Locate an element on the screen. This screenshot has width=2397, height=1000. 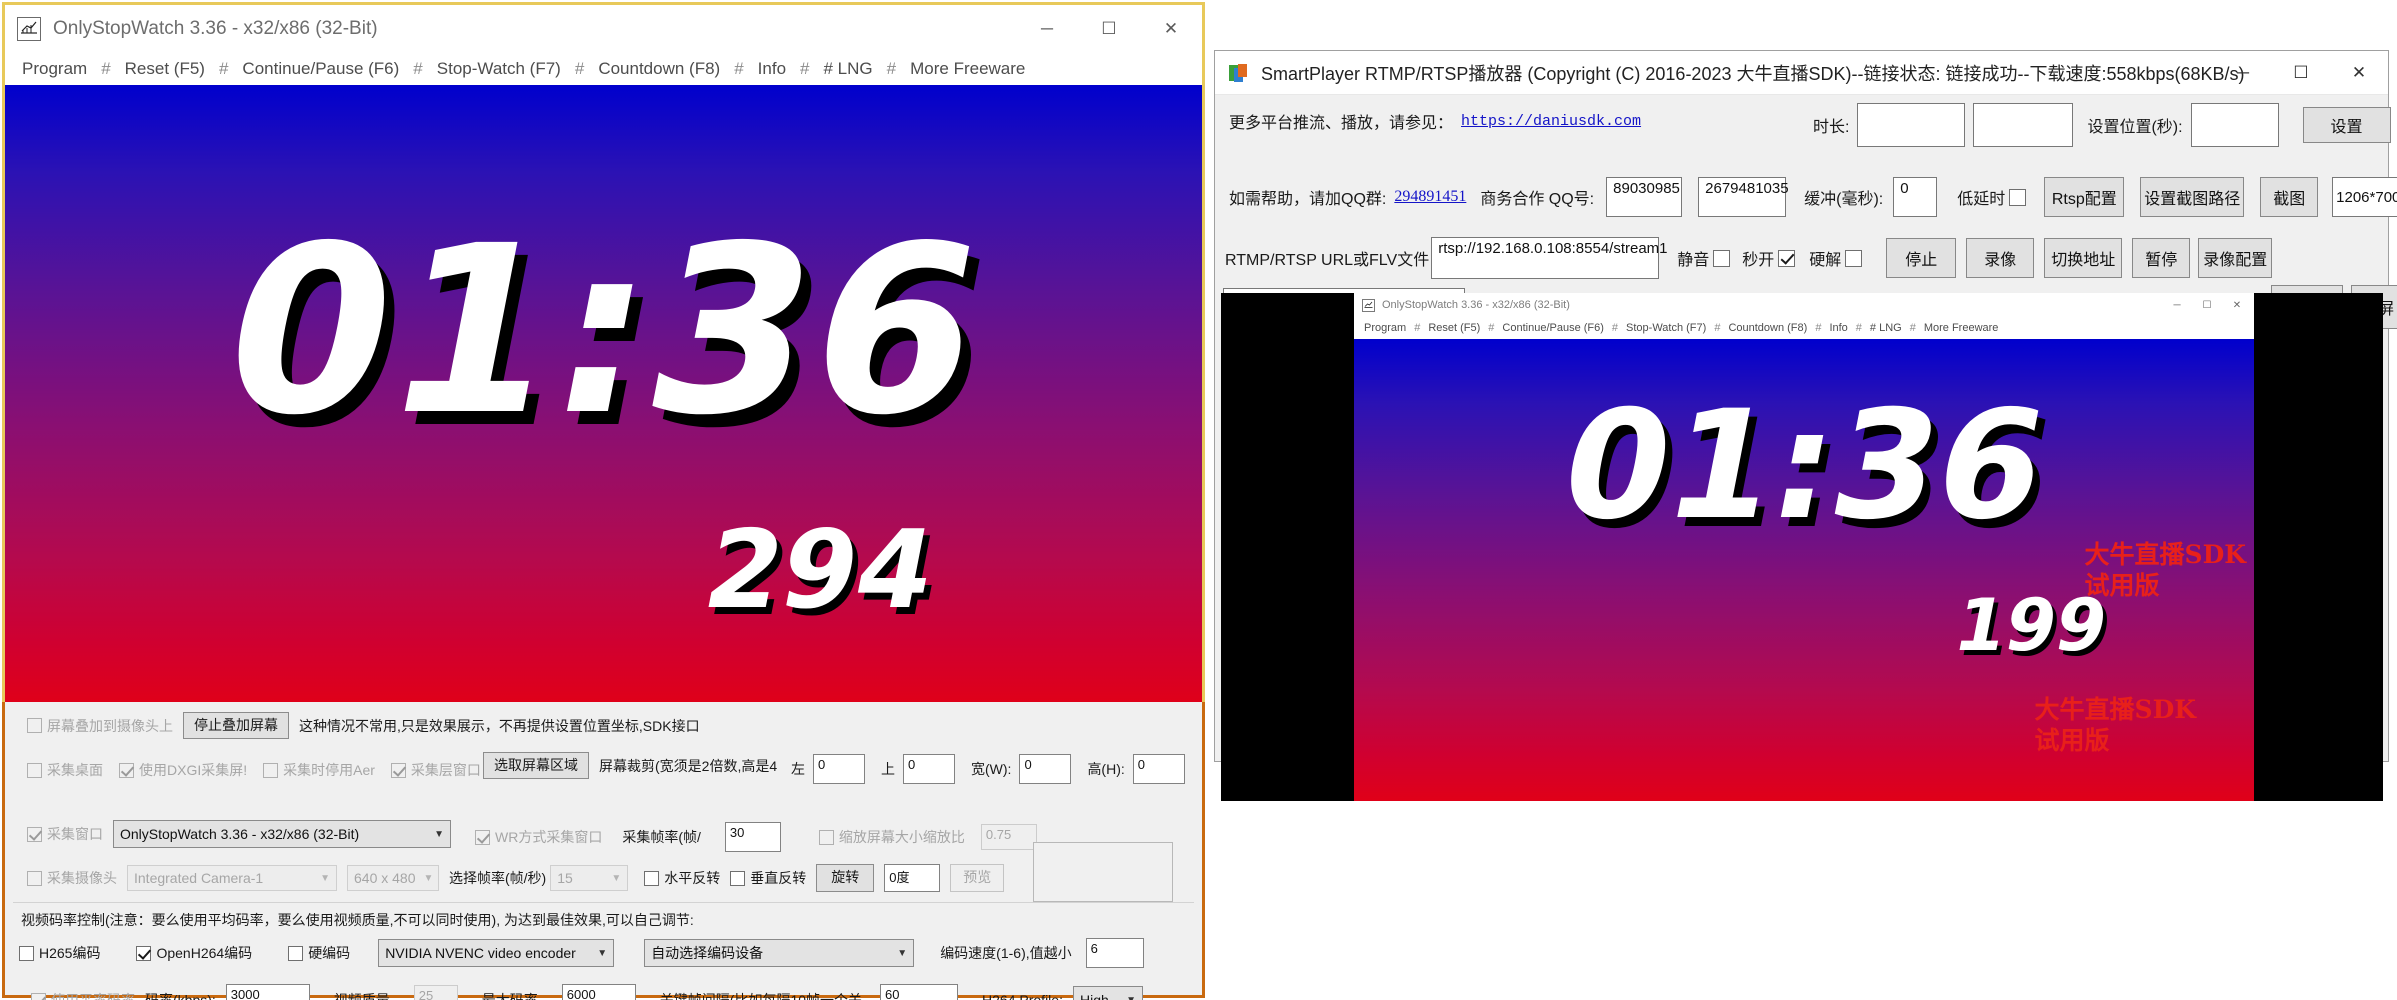
duration-input is located at coordinates (1911, 125).